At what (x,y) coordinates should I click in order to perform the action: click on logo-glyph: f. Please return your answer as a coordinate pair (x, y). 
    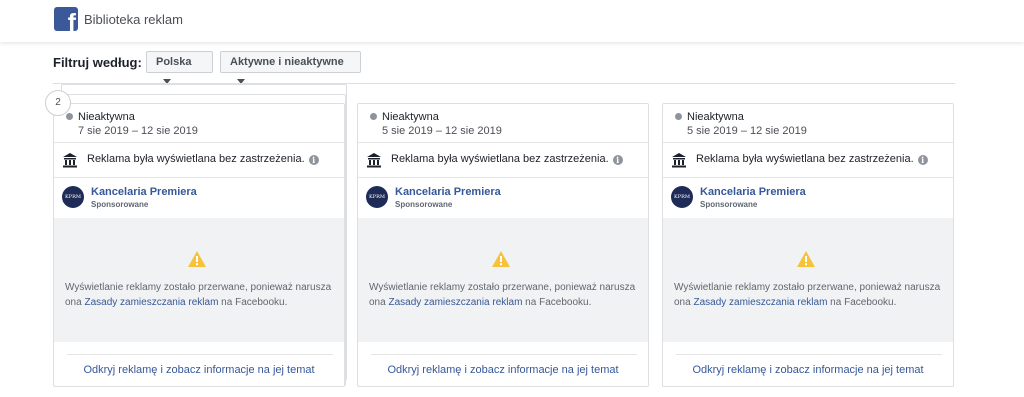
    Looking at the image, I should click on (71, 20).